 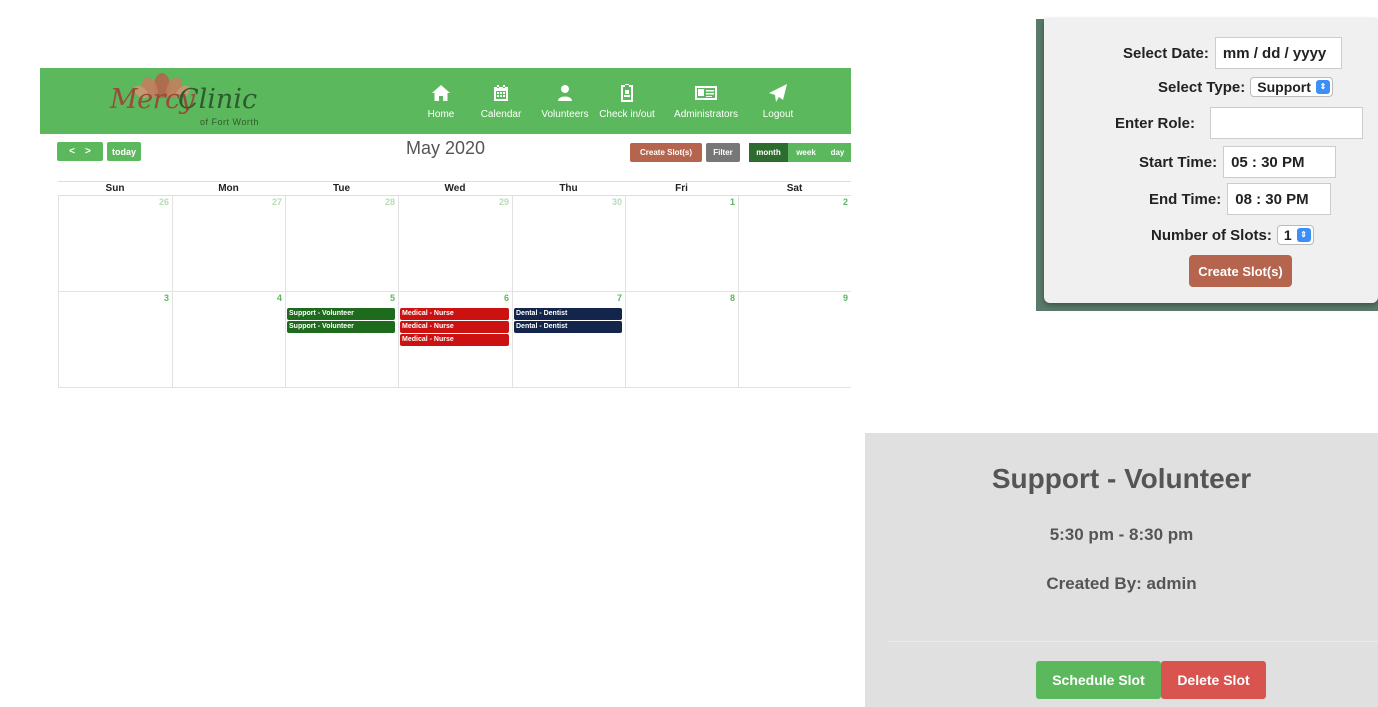 I want to click on day-events: Dental - Dentist Dental - Dentist, so click(x=568, y=321).